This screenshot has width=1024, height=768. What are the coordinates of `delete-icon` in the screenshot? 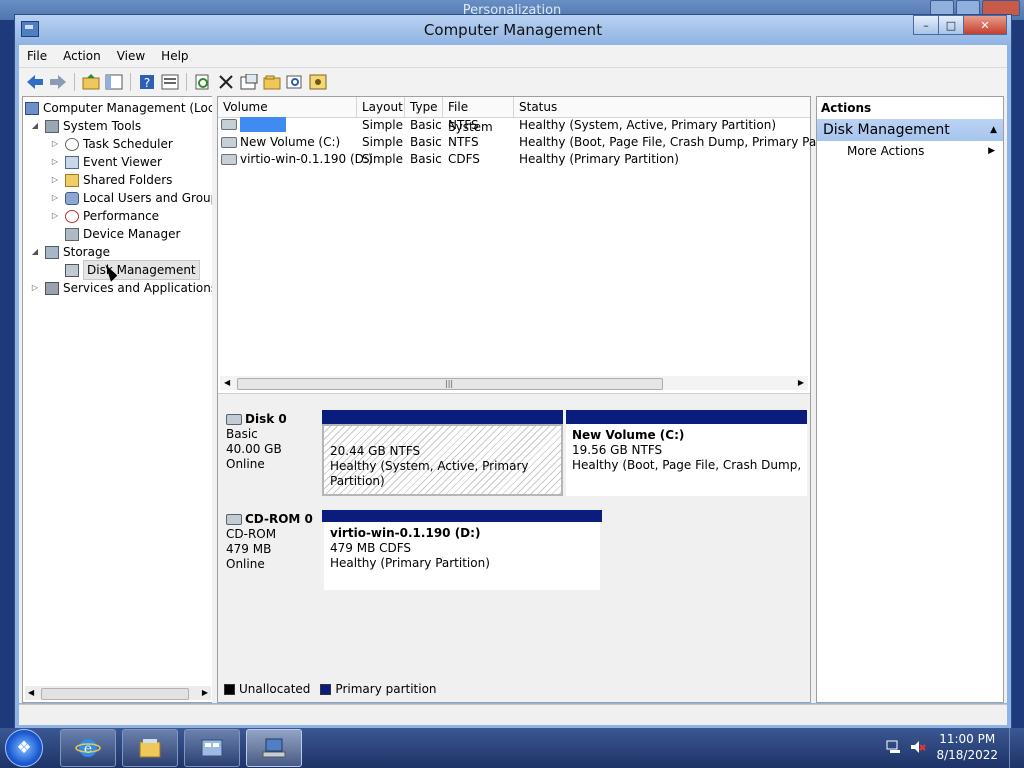 It's located at (226, 82).